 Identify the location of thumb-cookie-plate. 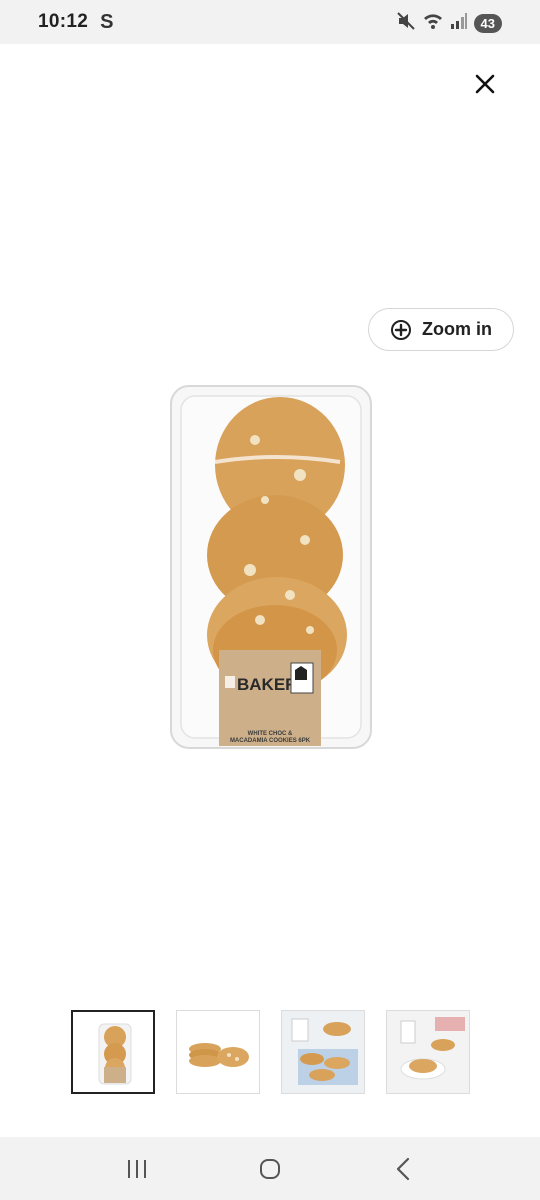
(428, 1052).